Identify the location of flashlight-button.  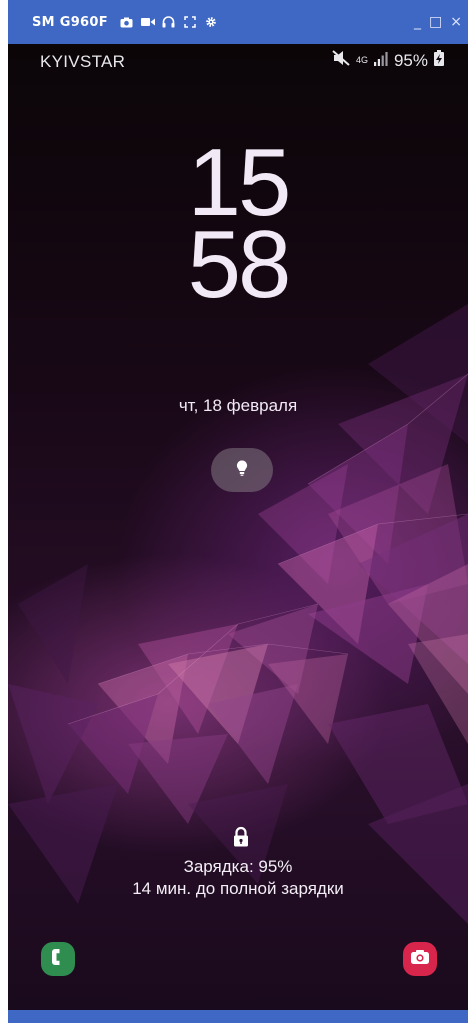
(242, 470).